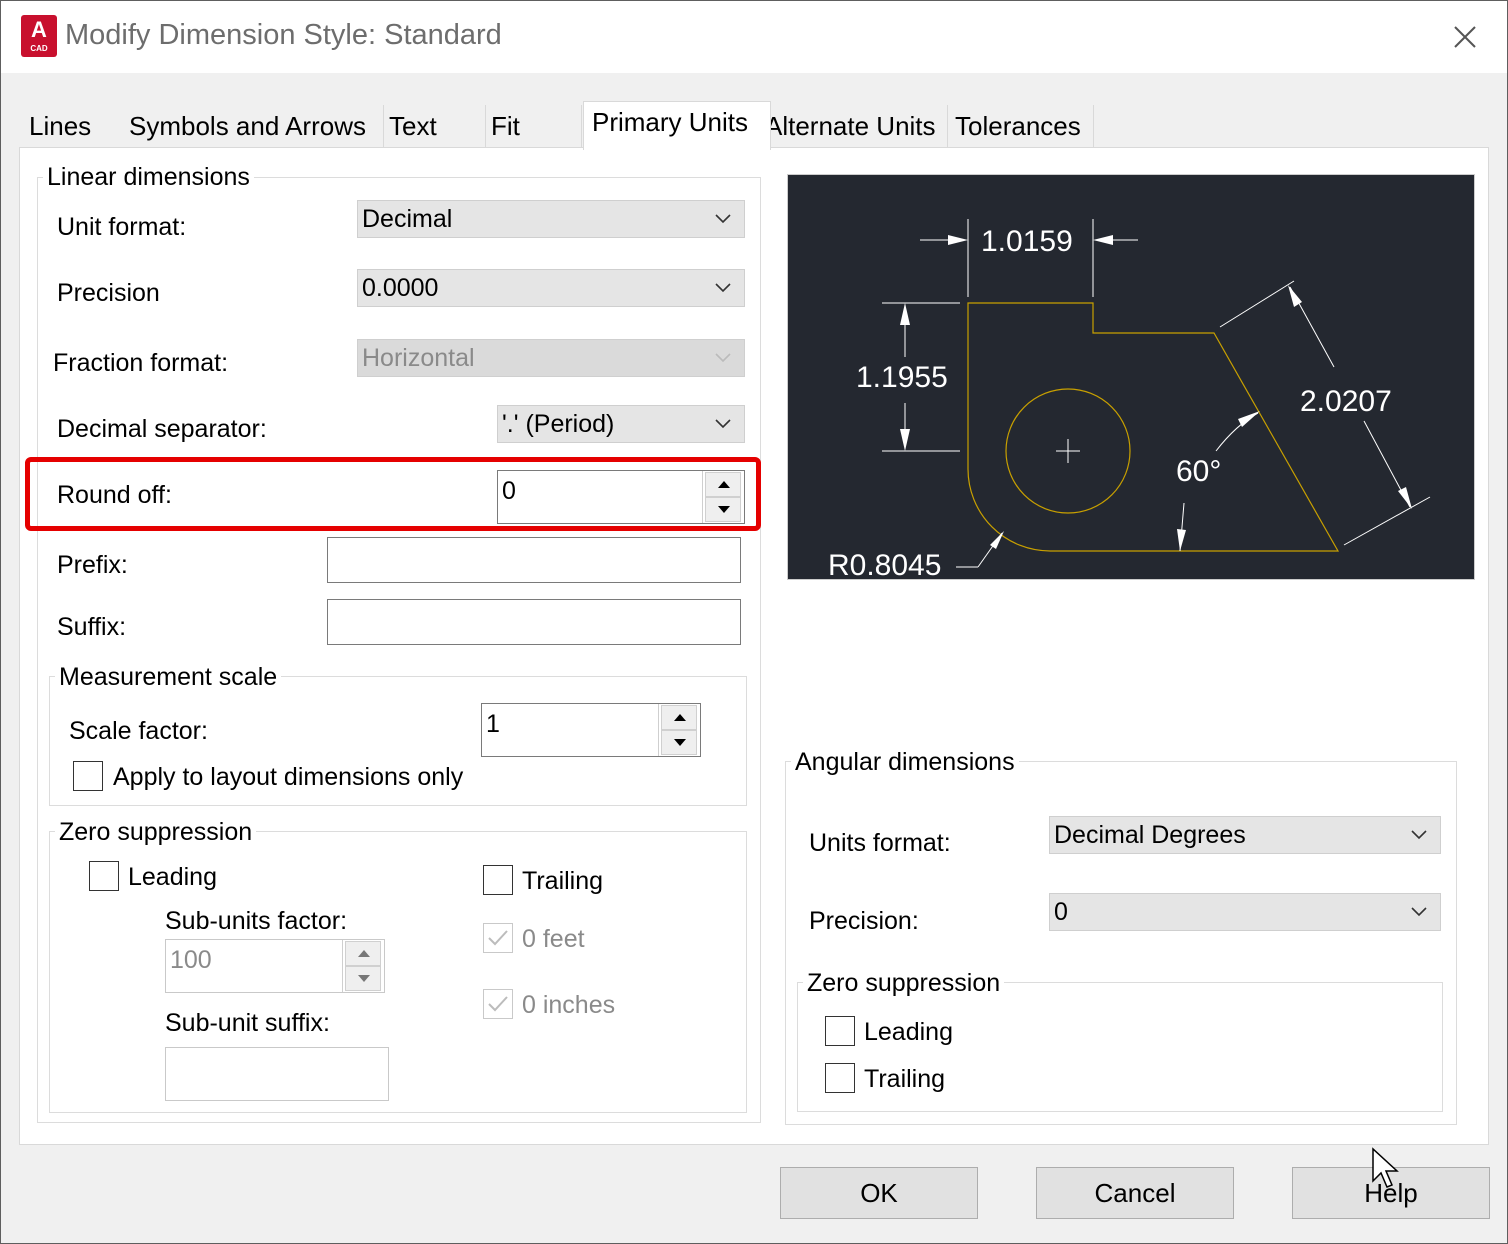 The image size is (1508, 1244). What do you see at coordinates (168, 677) in the screenshot?
I see `measurement-scale-label: Measurement scale` at bounding box center [168, 677].